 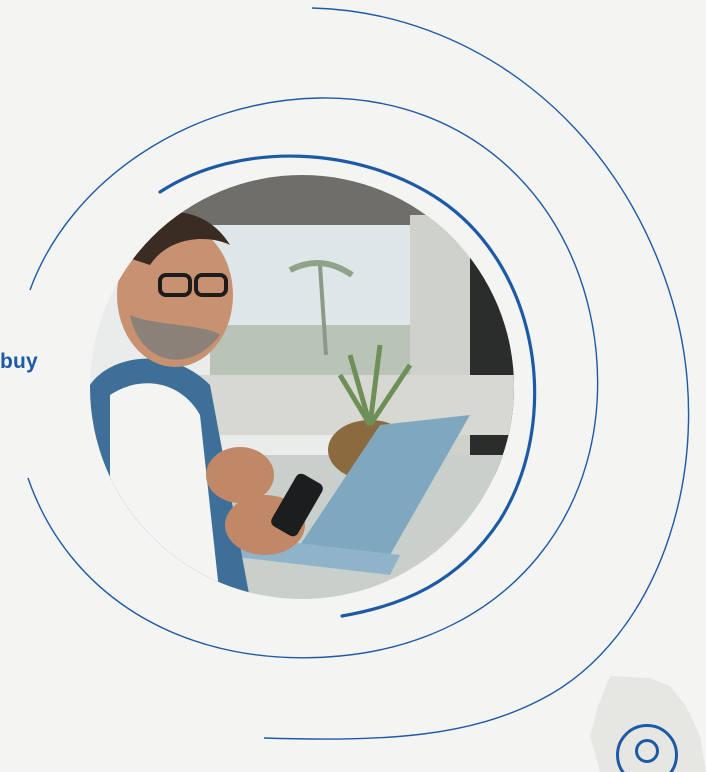 What do you see at coordinates (647, 751) in the screenshot?
I see `location-target-icon` at bounding box center [647, 751].